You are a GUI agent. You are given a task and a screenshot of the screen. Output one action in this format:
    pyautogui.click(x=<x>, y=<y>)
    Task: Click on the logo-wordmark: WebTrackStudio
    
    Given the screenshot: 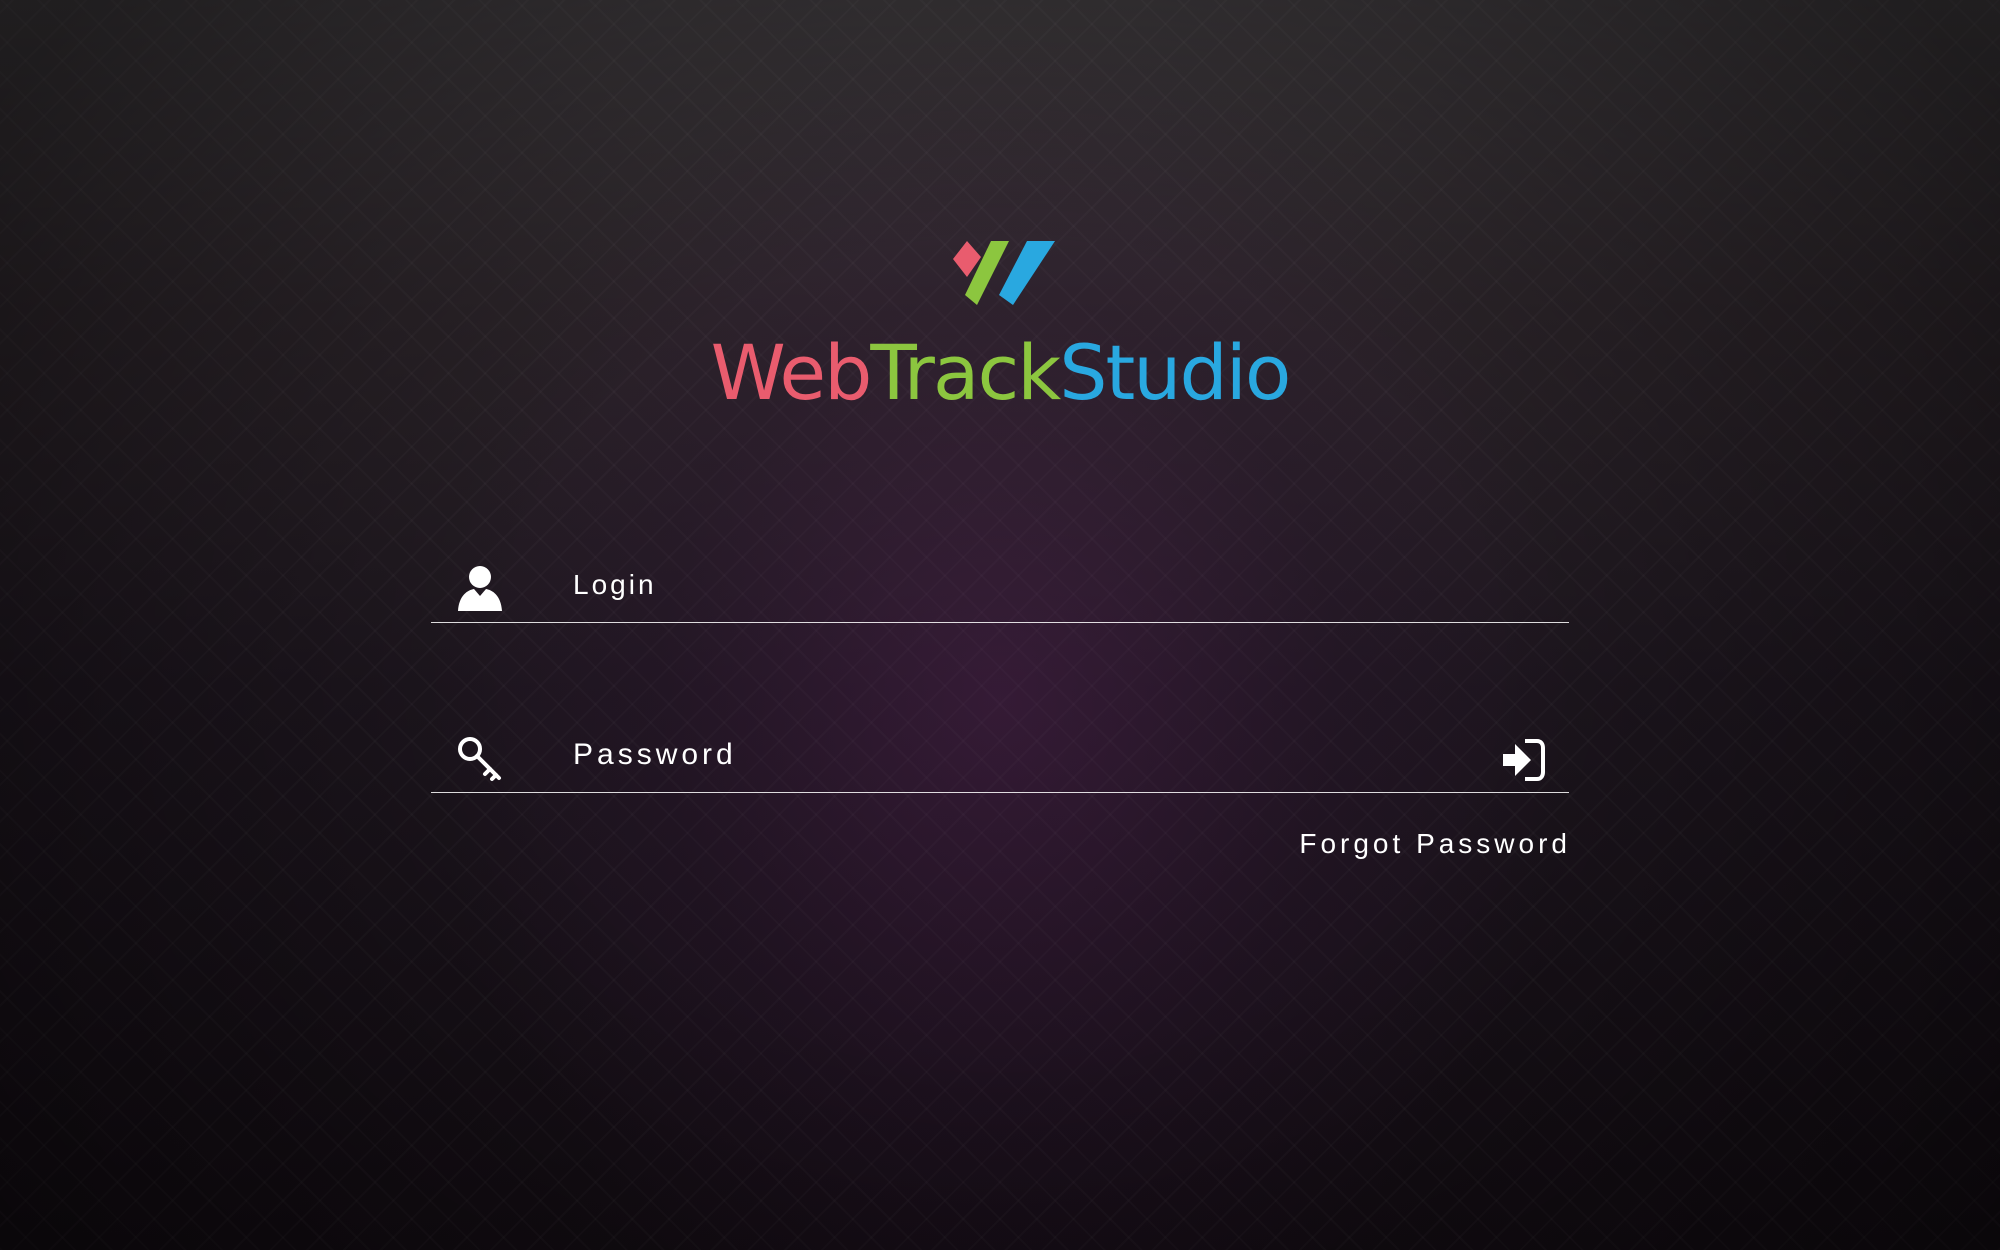 What is the action you would take?
    pyautogui.click(x=1000, y=372)
    